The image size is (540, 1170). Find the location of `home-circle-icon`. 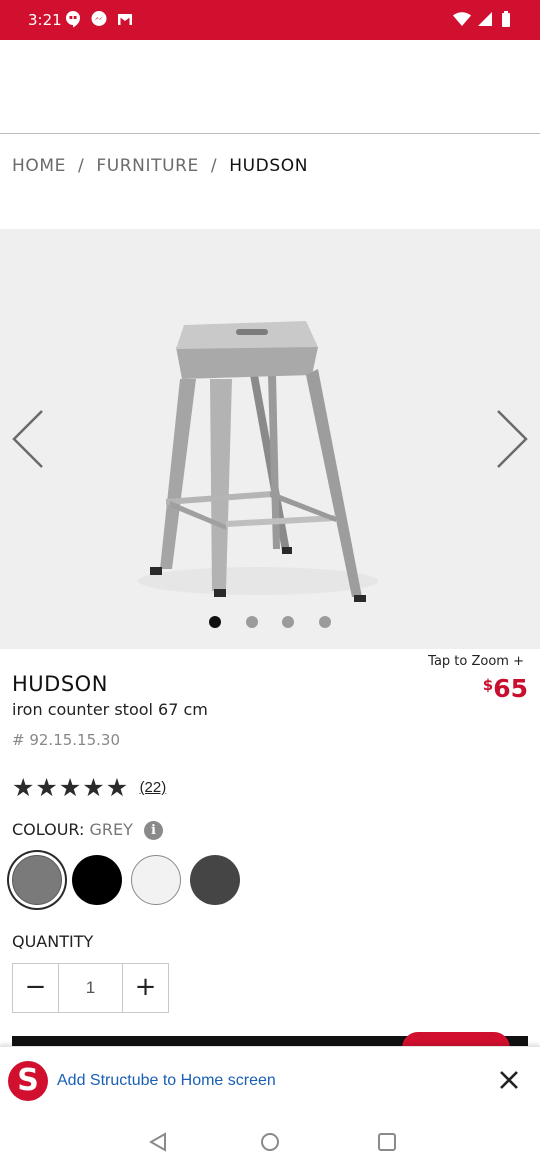

home-circle-icon is located at coordinates (270, 1142).